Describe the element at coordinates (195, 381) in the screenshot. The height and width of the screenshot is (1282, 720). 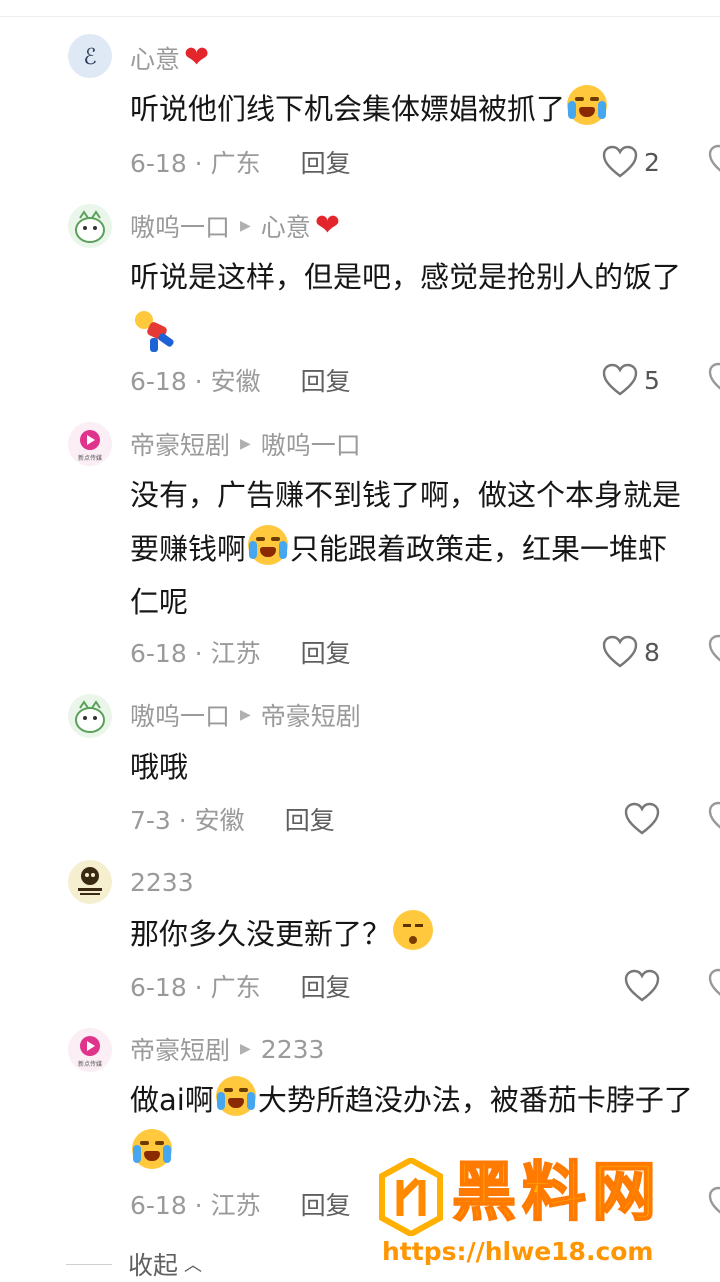
I see `date-region: 6-18 · 安徽` at that location.